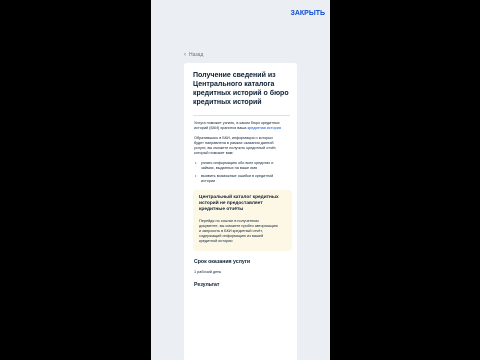  Describe the element at coordinates (208, 272) in the screenshot. I see `term-value: 1 рабочий день` at that location.